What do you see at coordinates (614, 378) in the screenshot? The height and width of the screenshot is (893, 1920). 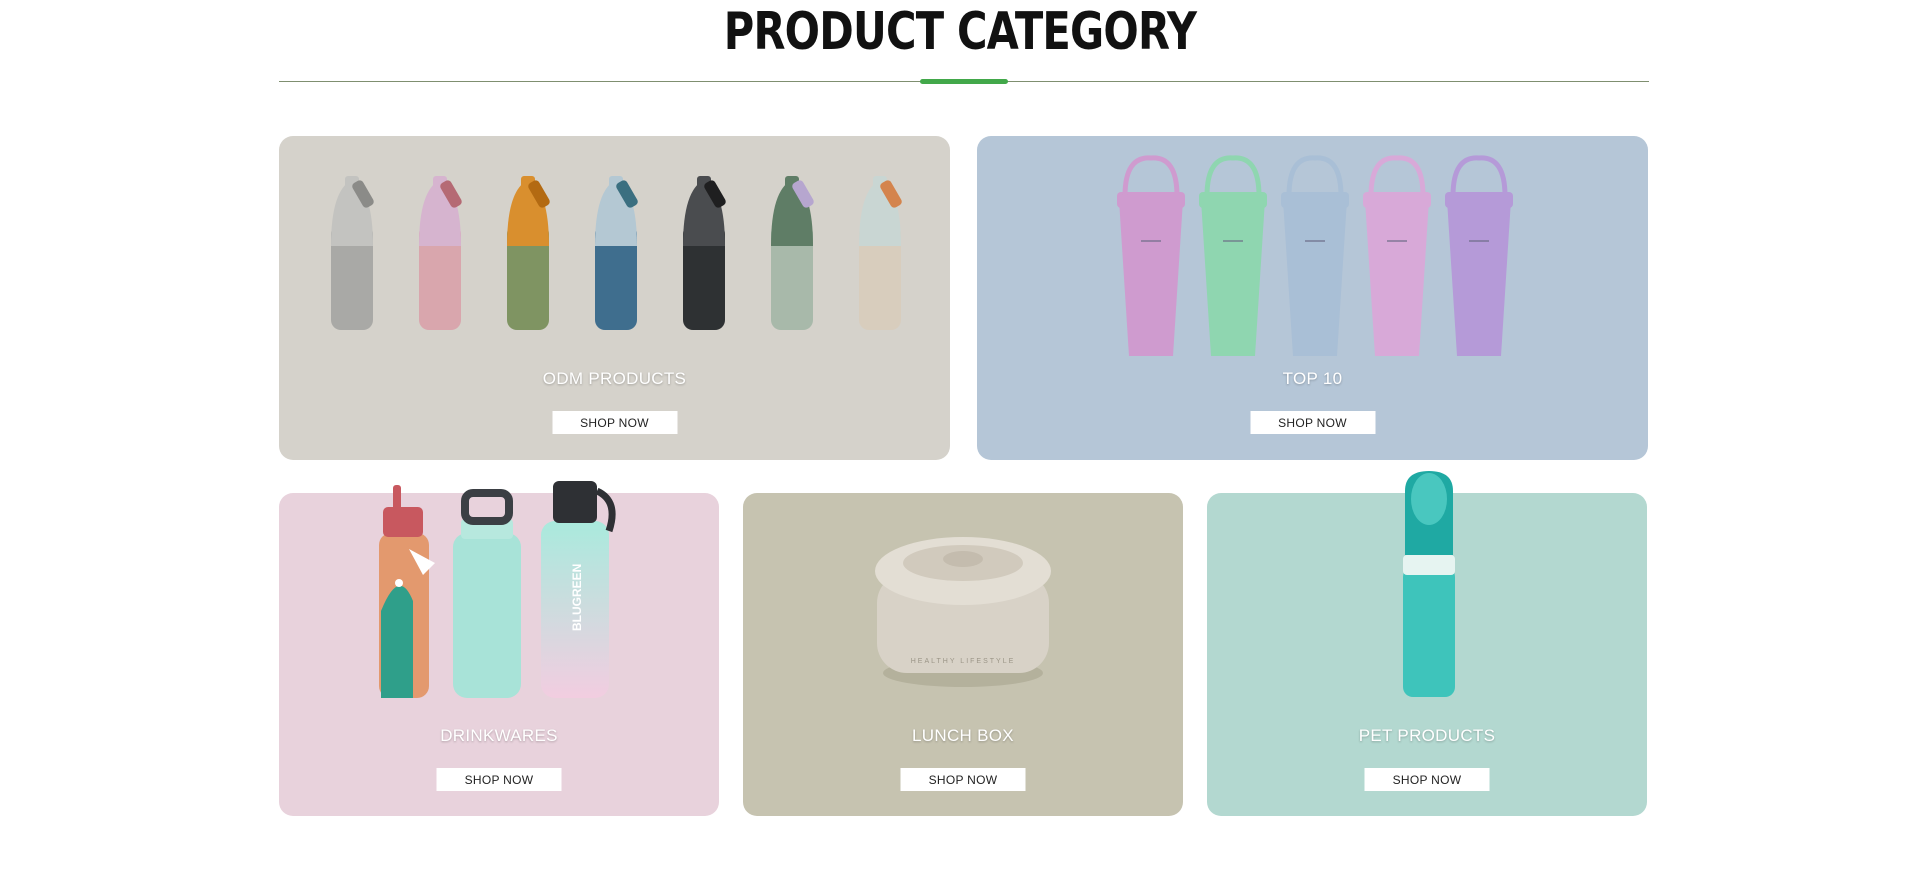 I see `category-label: ODM PRODUCTS` at bounding box center [614, 378].